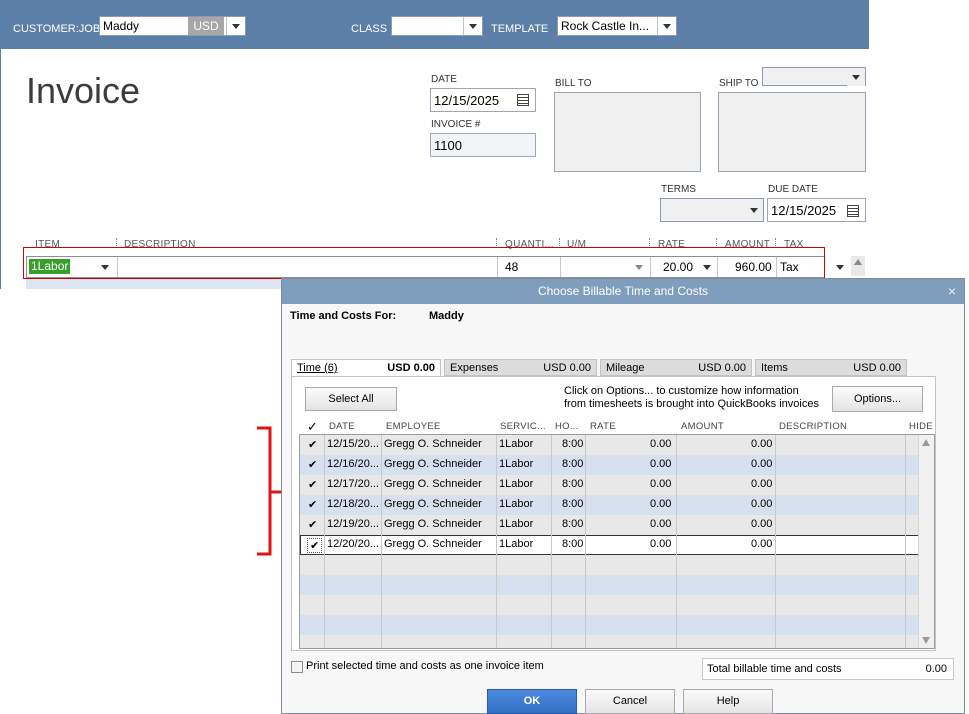 This screenshot has width=969, height=714. Describe the element at coordinates (678, 189) in the screenshot. I see `terms-label: TERMS` at that location.